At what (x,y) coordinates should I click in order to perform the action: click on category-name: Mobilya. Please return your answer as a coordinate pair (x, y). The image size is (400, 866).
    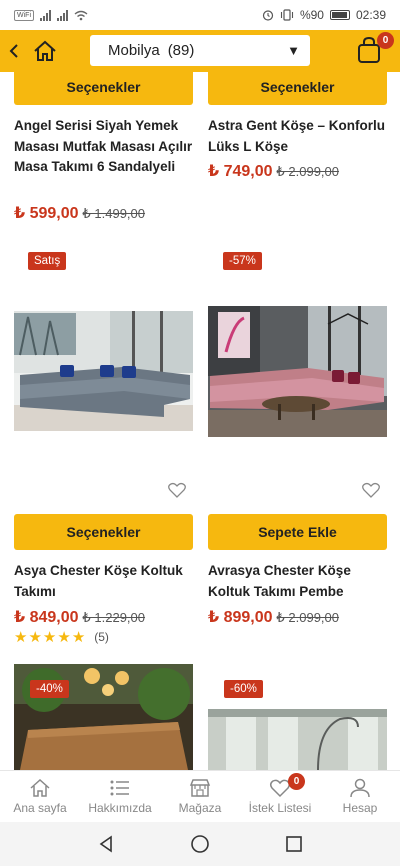
    Looking at the image, I should click on (134, 50).